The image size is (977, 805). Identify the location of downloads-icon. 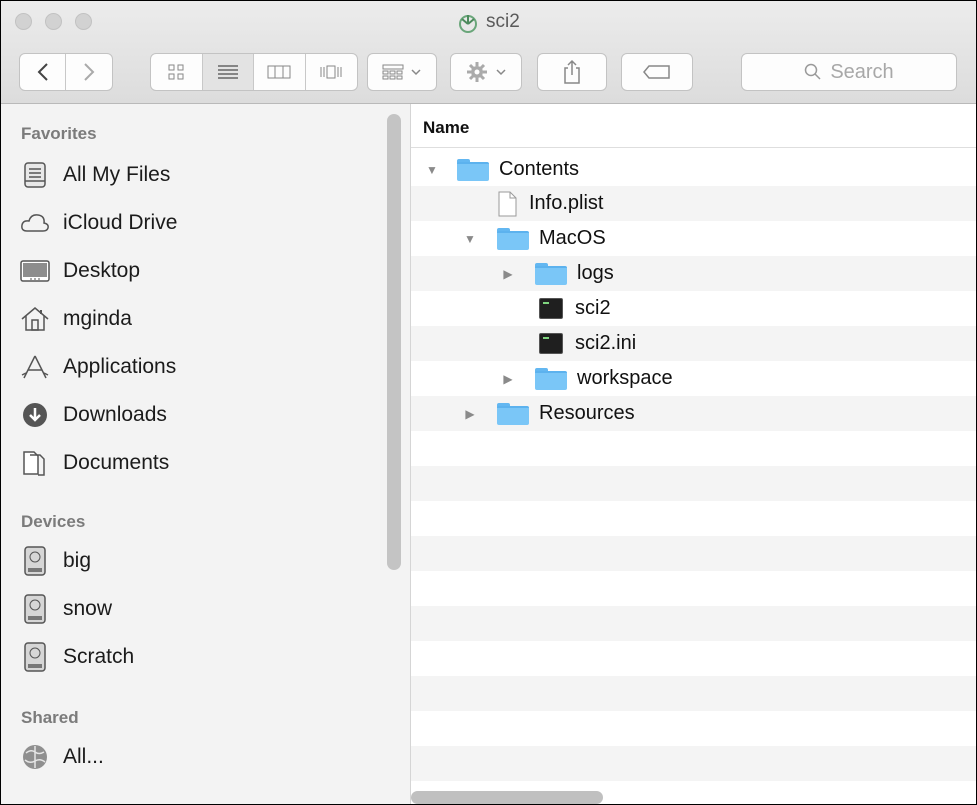
(35, 415).